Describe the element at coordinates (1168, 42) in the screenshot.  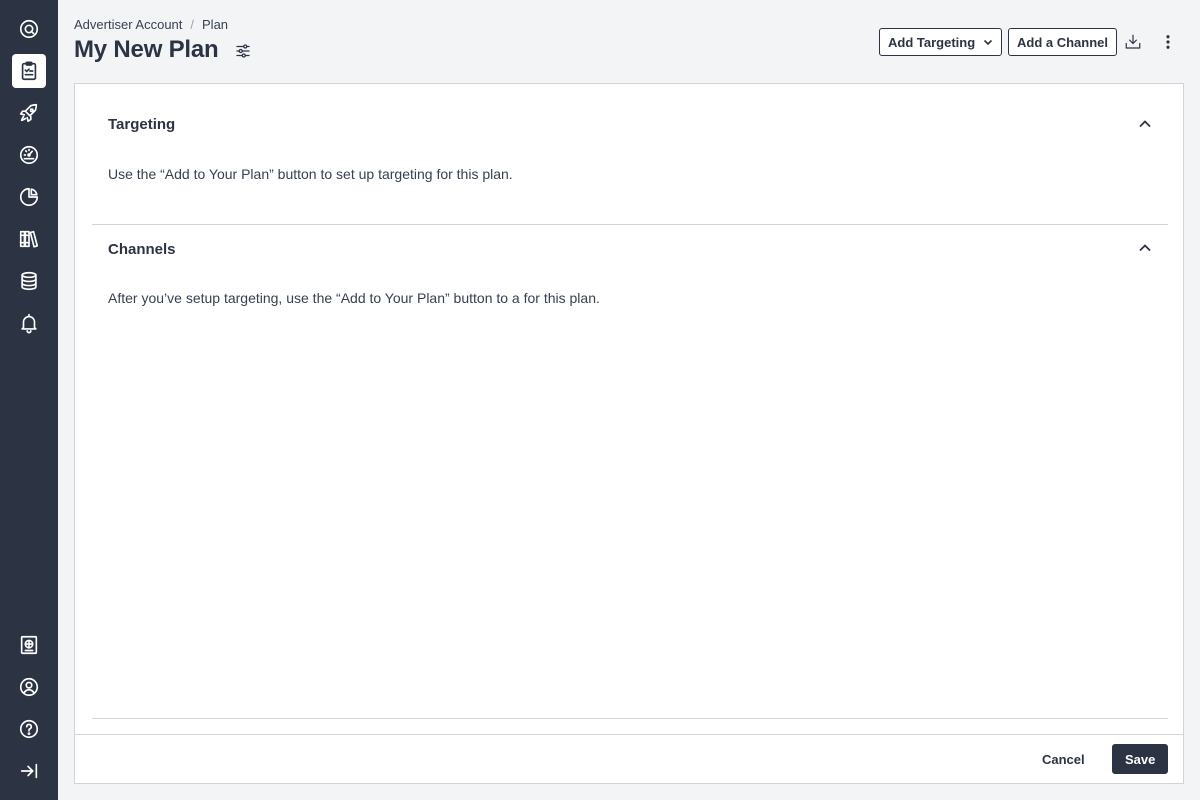
I see `more-vertical-icon` at that location.